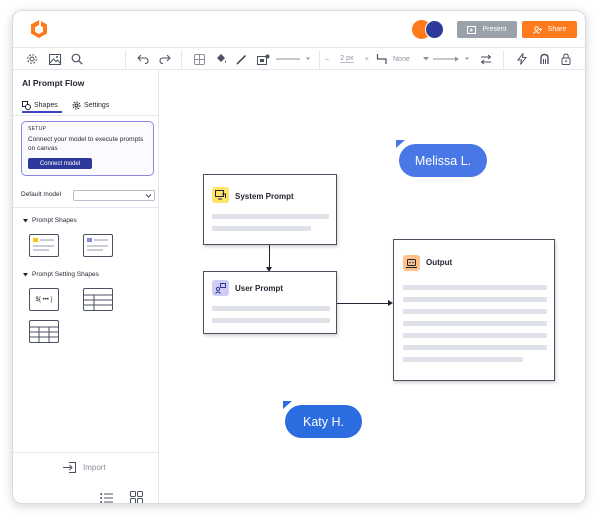 This screenshot has width=600, height=516. Describe the element at coordinates (263, 59) in the screenshot. I see `shape-style-icon` at that location.